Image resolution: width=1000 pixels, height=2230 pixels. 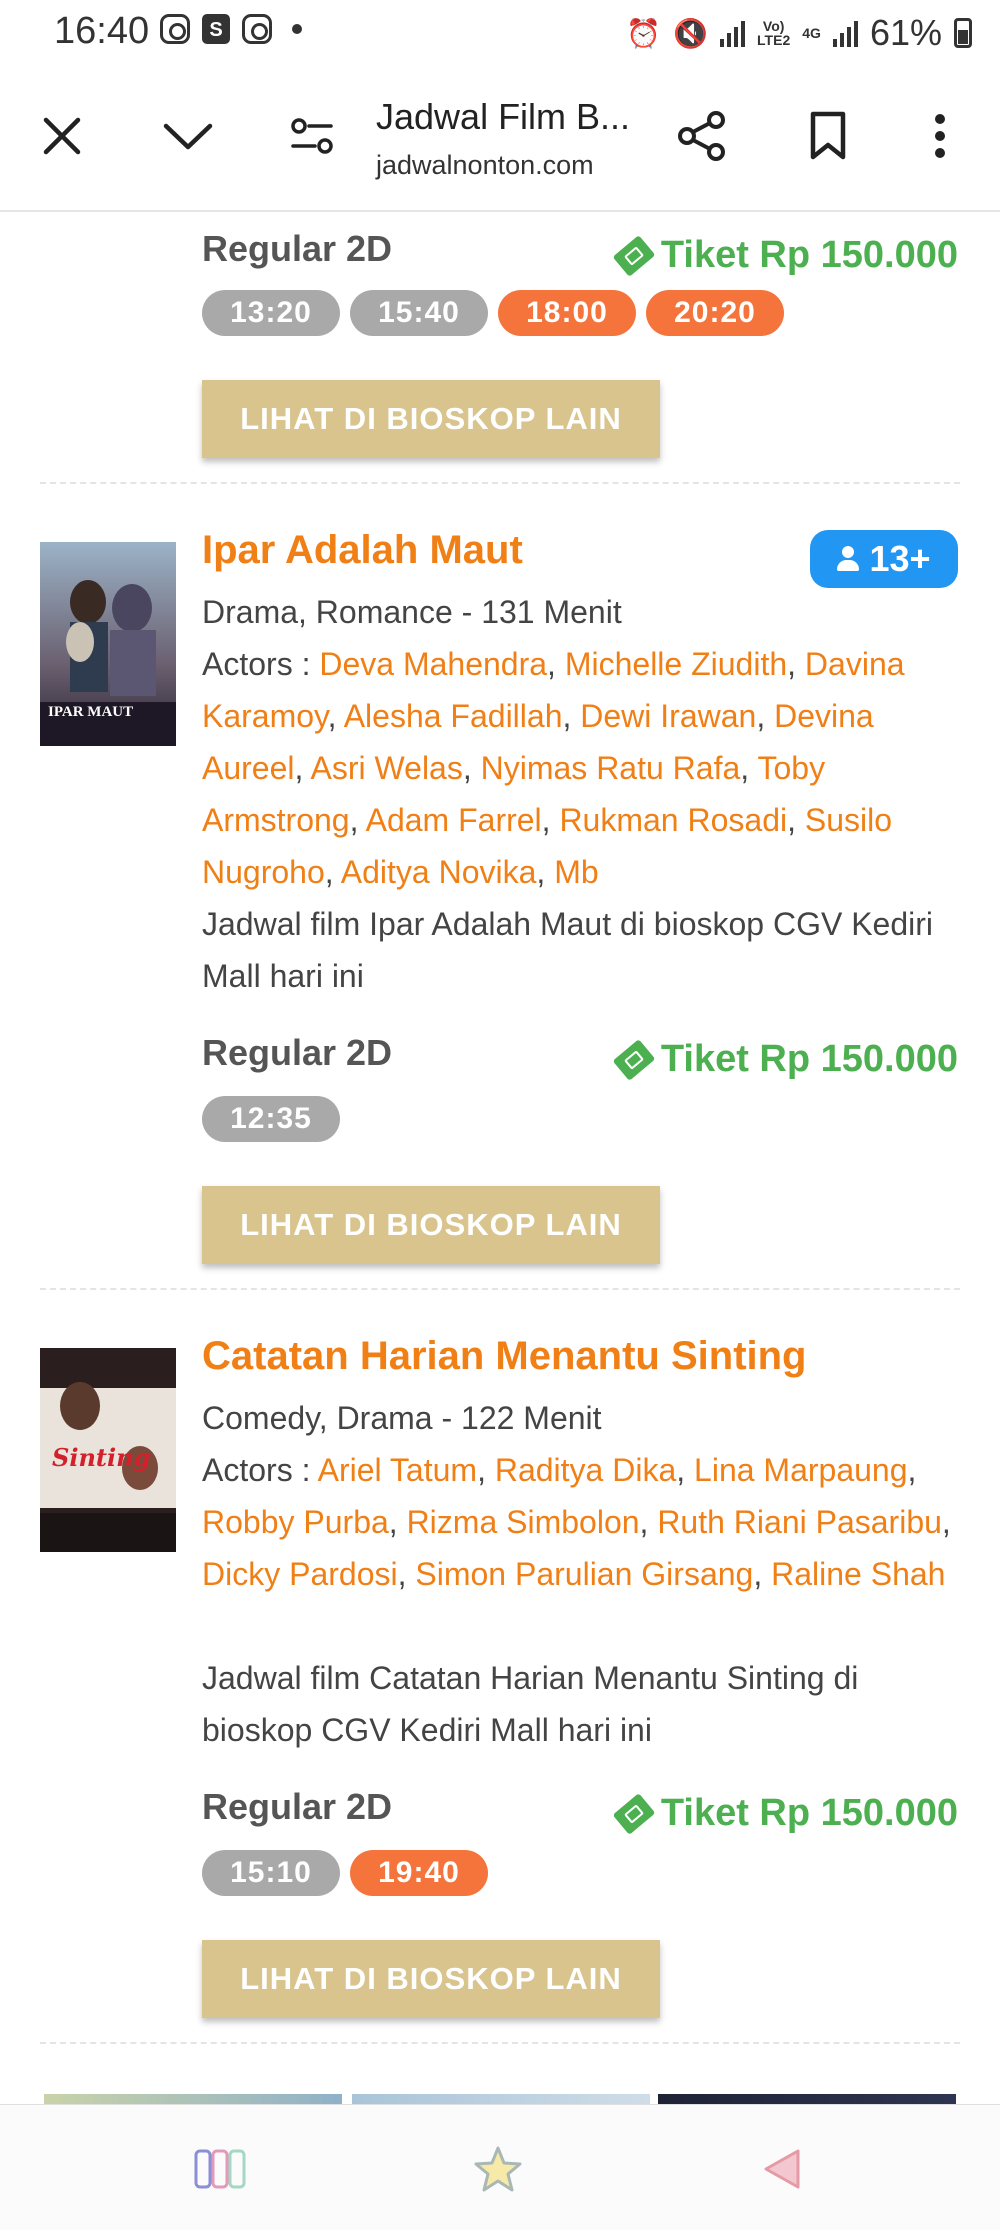 I want to click on recent-apps-button, so click(x=220, y=2169).